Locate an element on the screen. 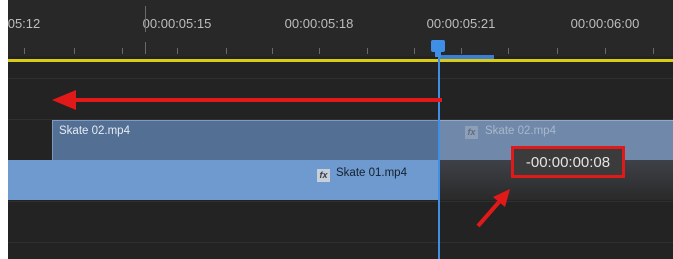 This screenshot has height=259, width=673. playhead-icon is located at coordinates (438, 46).